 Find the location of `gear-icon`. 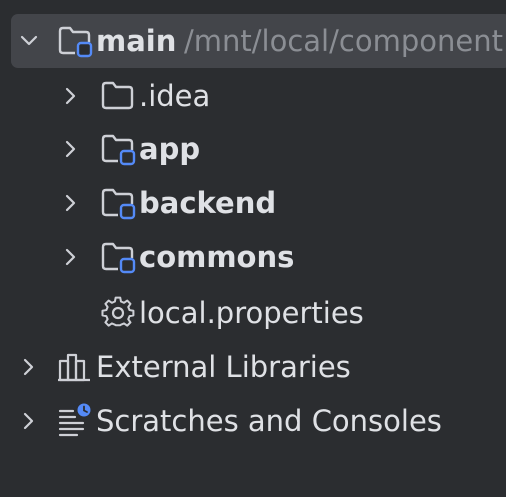

gear-icon is located at coordinates (118, 311).